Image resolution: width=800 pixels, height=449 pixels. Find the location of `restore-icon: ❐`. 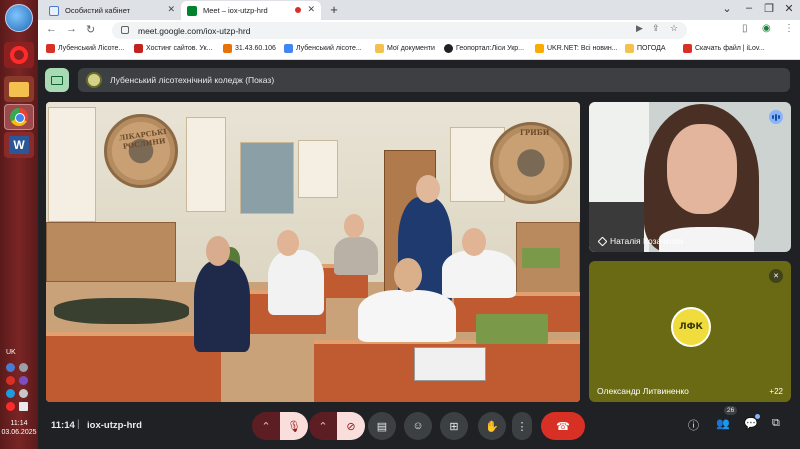

restore-icon: ❐ is located at coordinates (769, 8).